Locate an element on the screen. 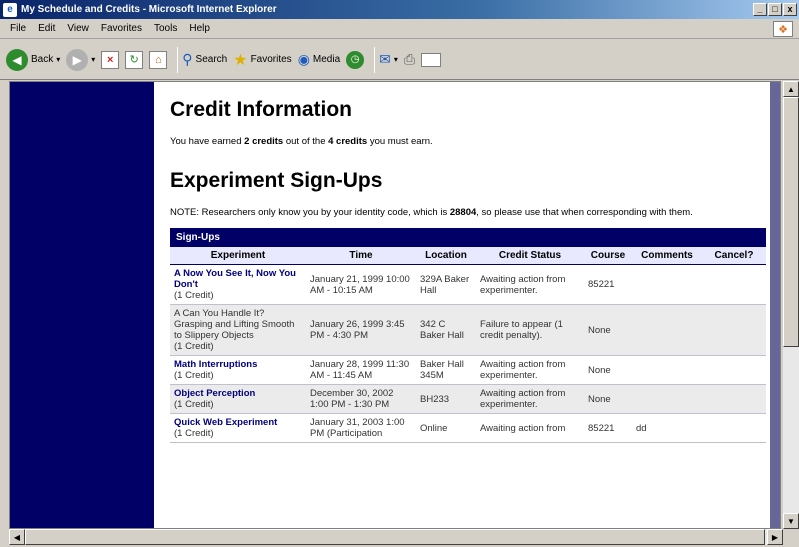 This screenshot has height=547, width=799. left-navy-sidebar is located at coordinates (82, 305).